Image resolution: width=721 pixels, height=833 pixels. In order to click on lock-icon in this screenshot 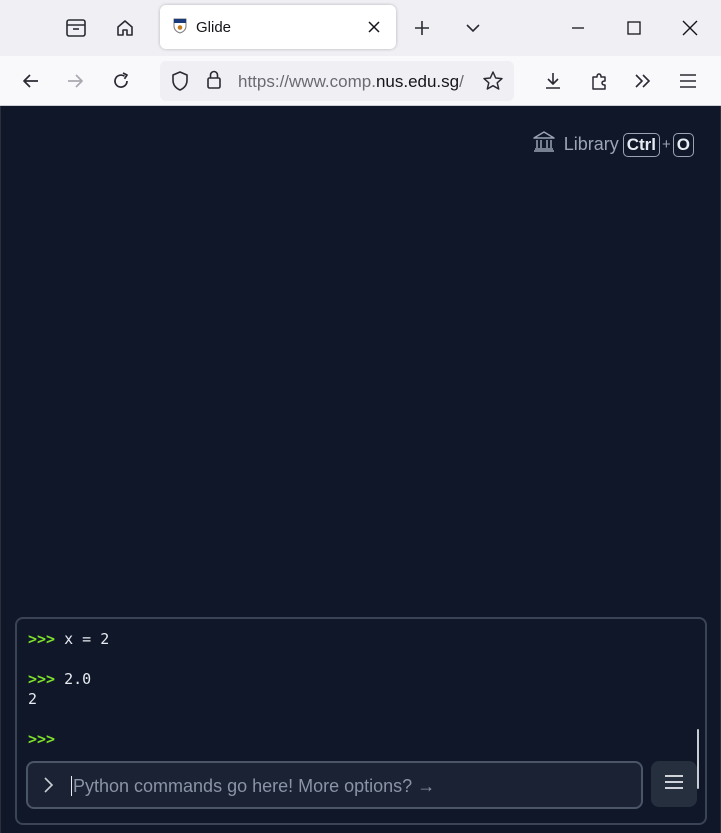, I will do `click(214, 82)`.